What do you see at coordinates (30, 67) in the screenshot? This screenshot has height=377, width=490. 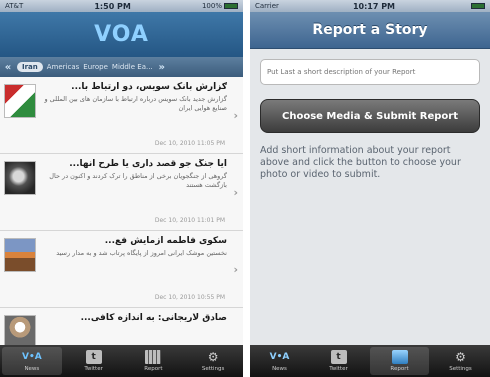 I see `category-item-iran: Iran` at bounding box center [30, 67].